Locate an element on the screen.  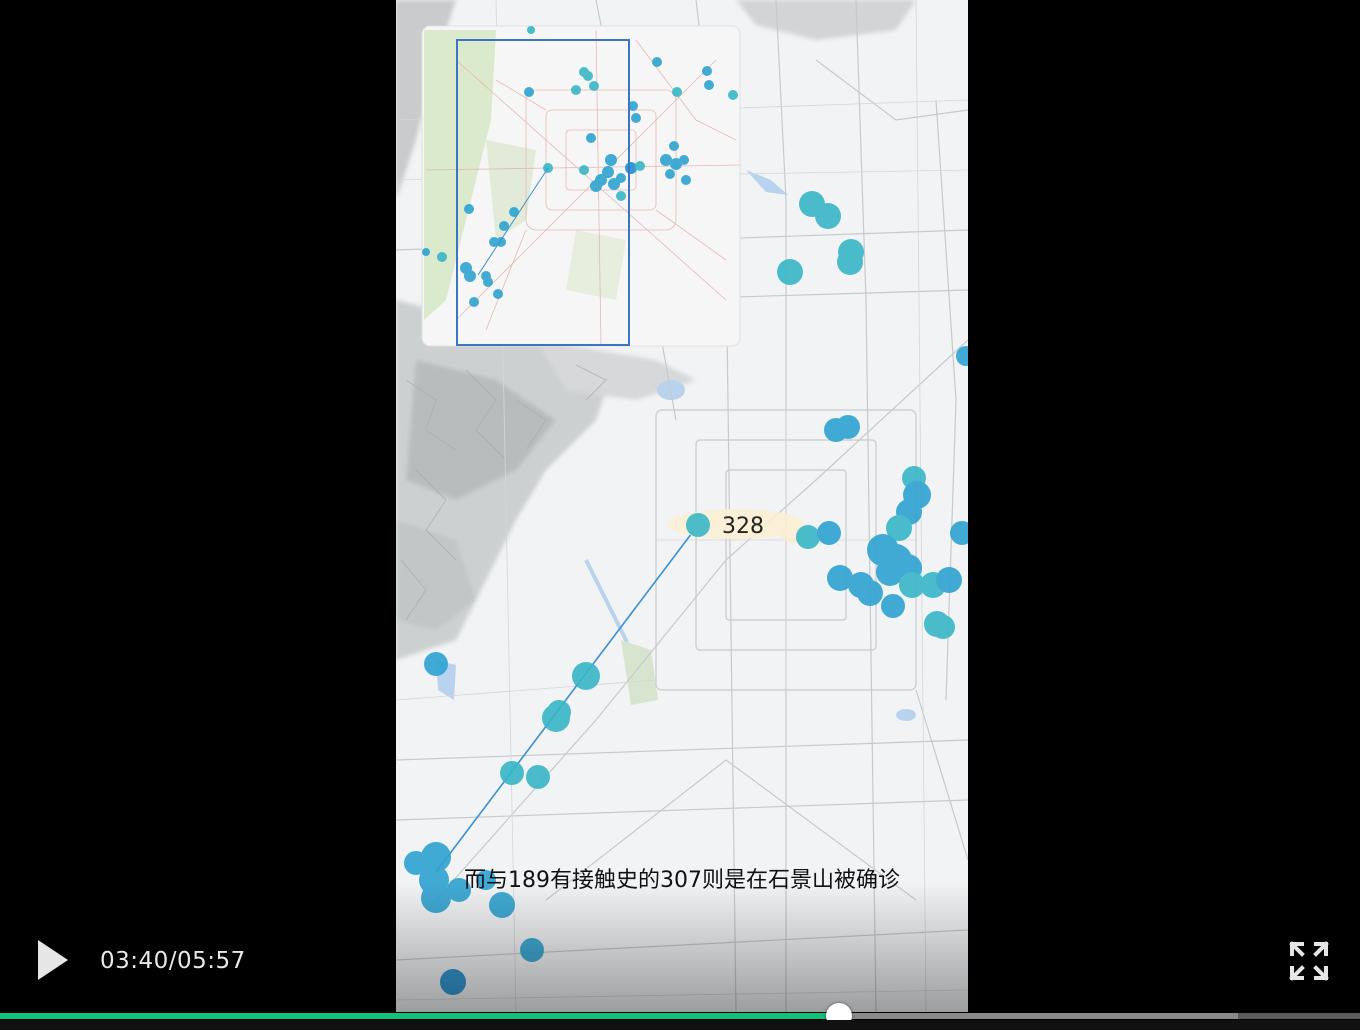
fullscreen-icon is located at coordinates (1309, 961).